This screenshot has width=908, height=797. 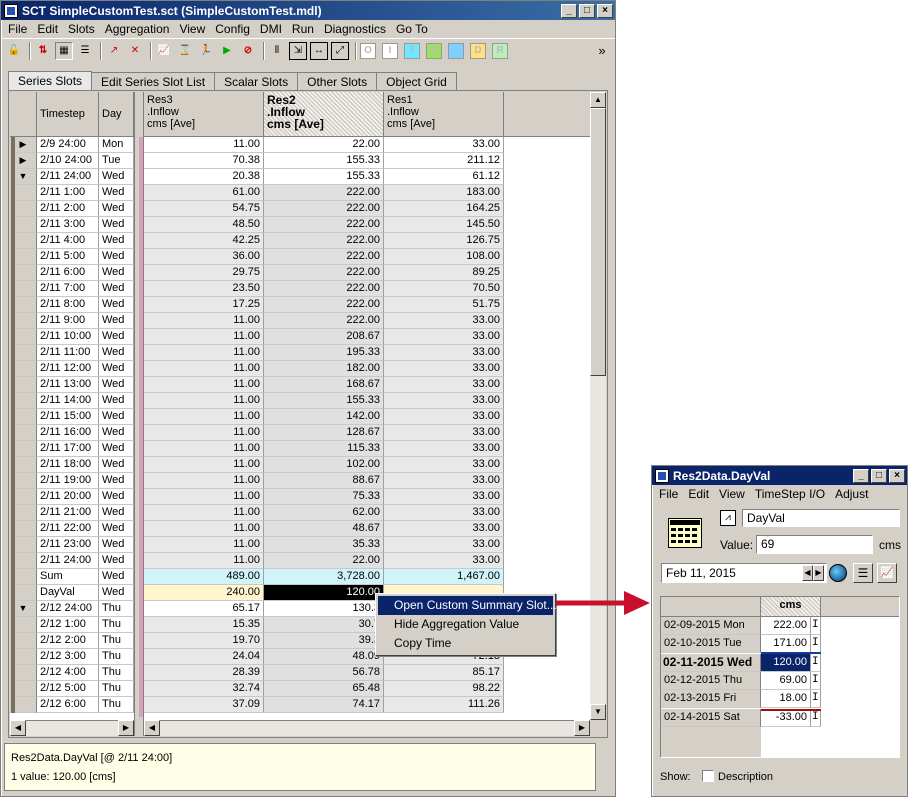 I want to click on timestep-cell: 2/11 10:00, so click(x=68, y=337).